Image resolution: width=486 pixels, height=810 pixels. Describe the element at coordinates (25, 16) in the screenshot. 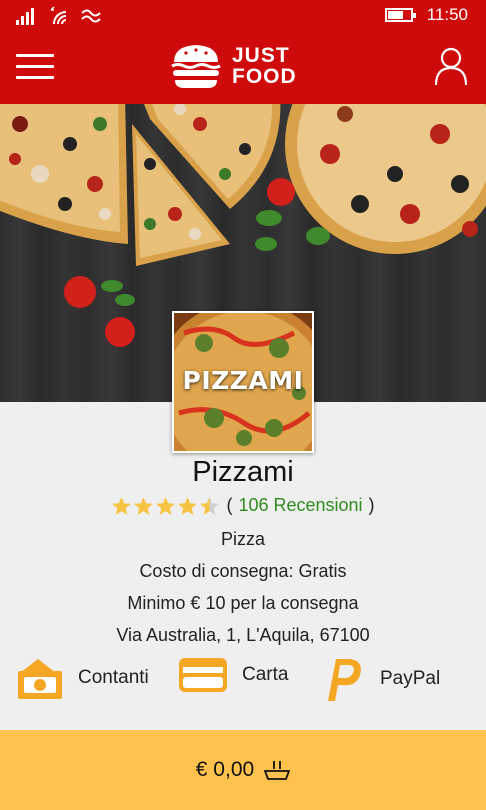

I see `signal-icon` at that location.